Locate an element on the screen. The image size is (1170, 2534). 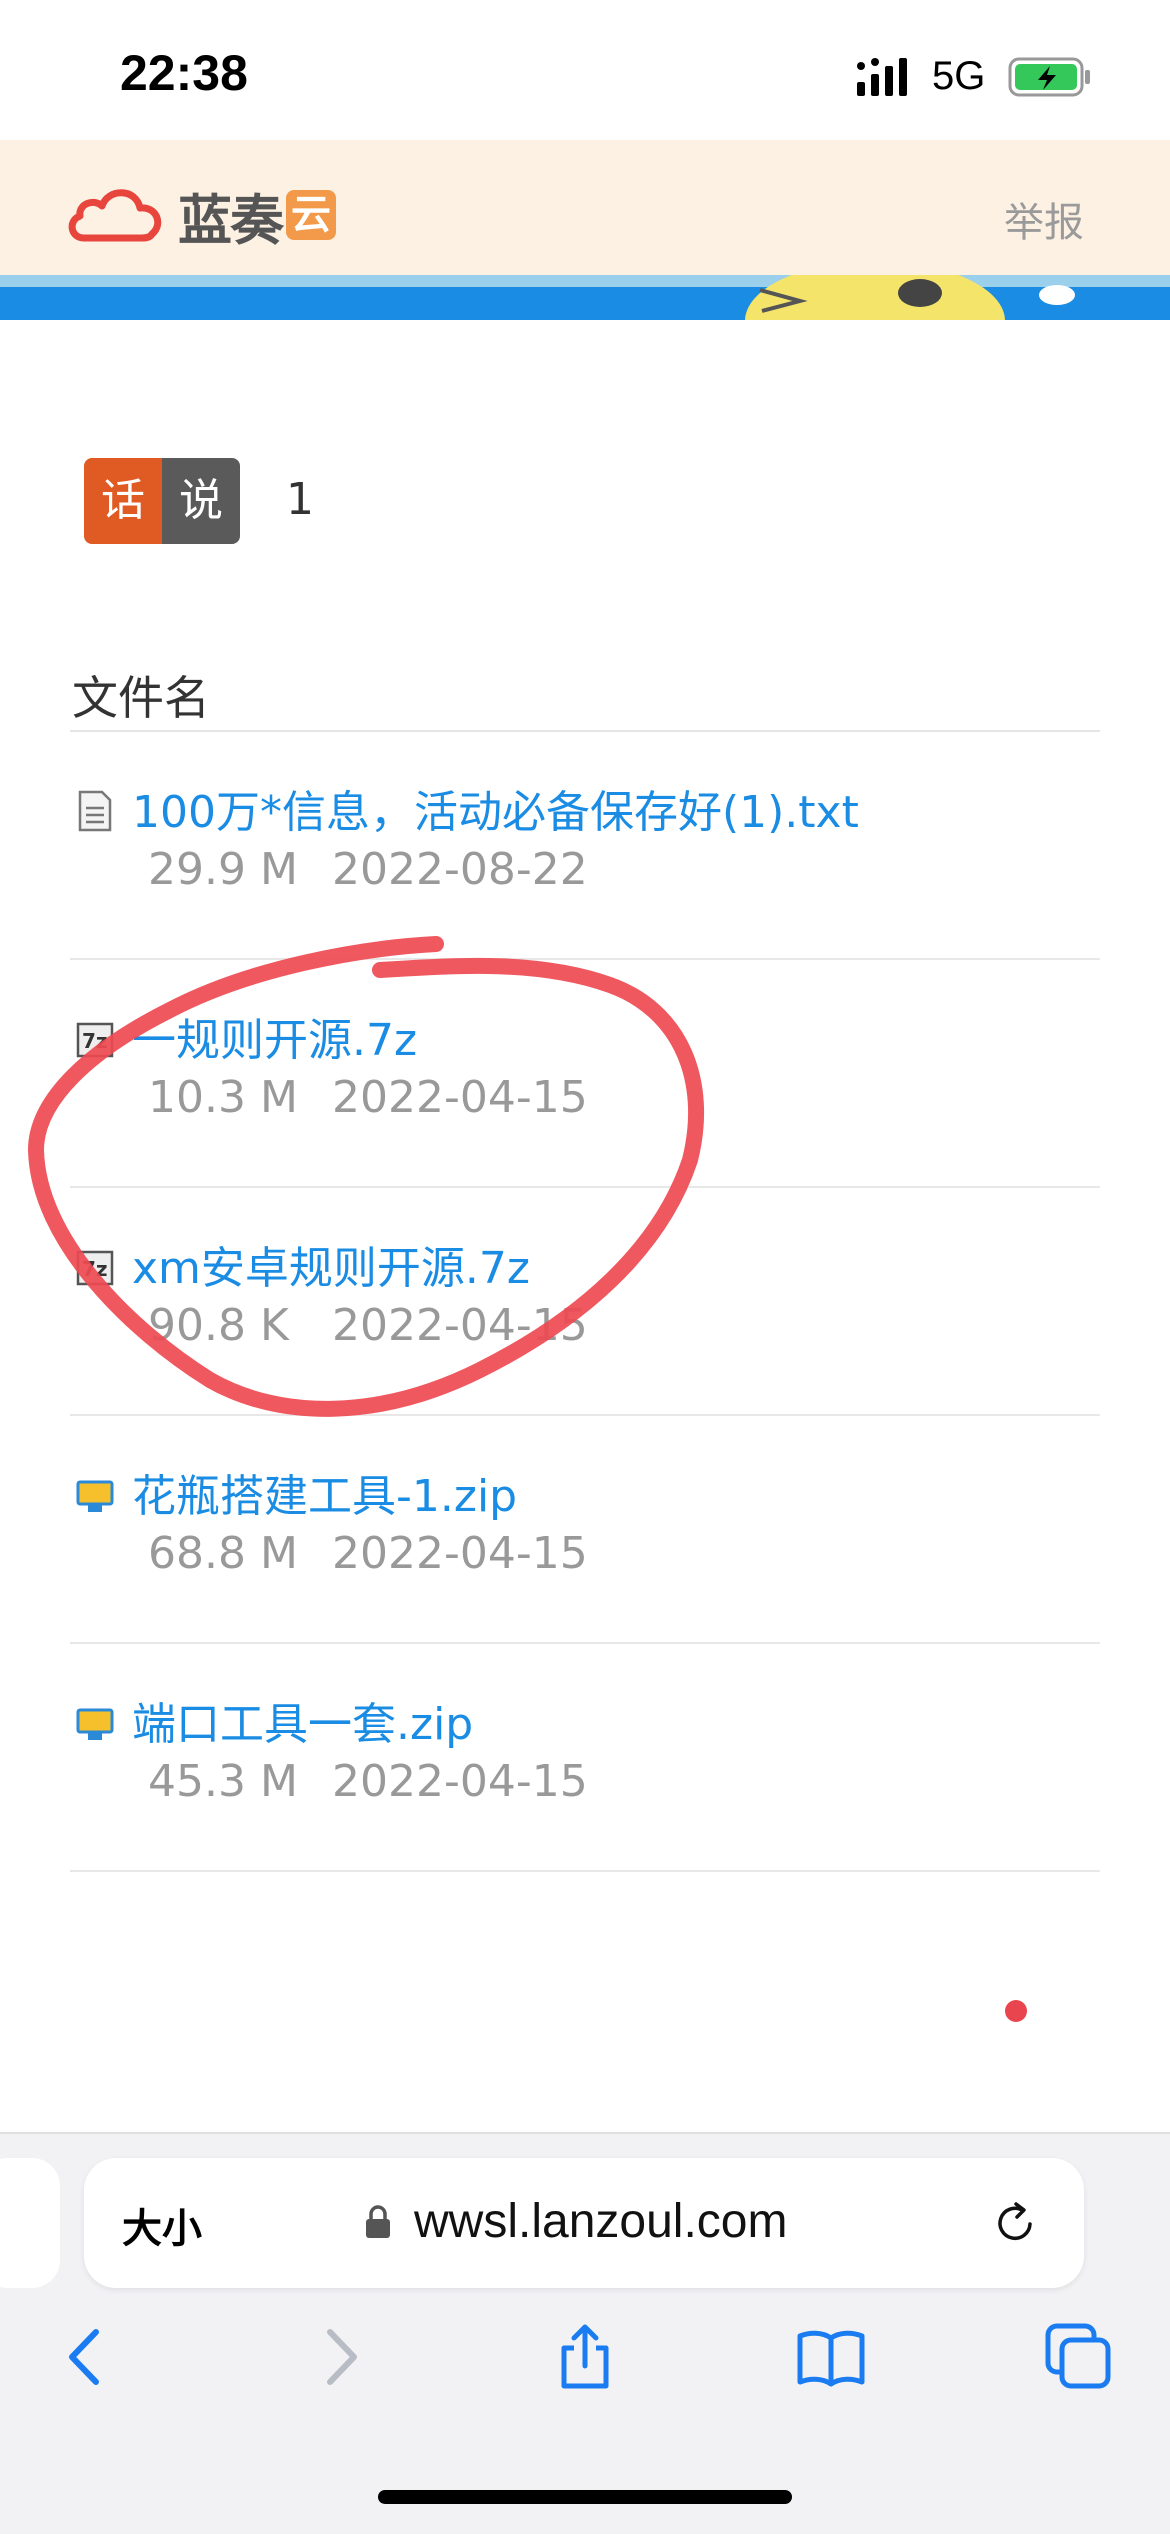
file-row: 7z 一规则开源.7z 10.3 M 2022-04-15 is located at coordinates (585, 1074).